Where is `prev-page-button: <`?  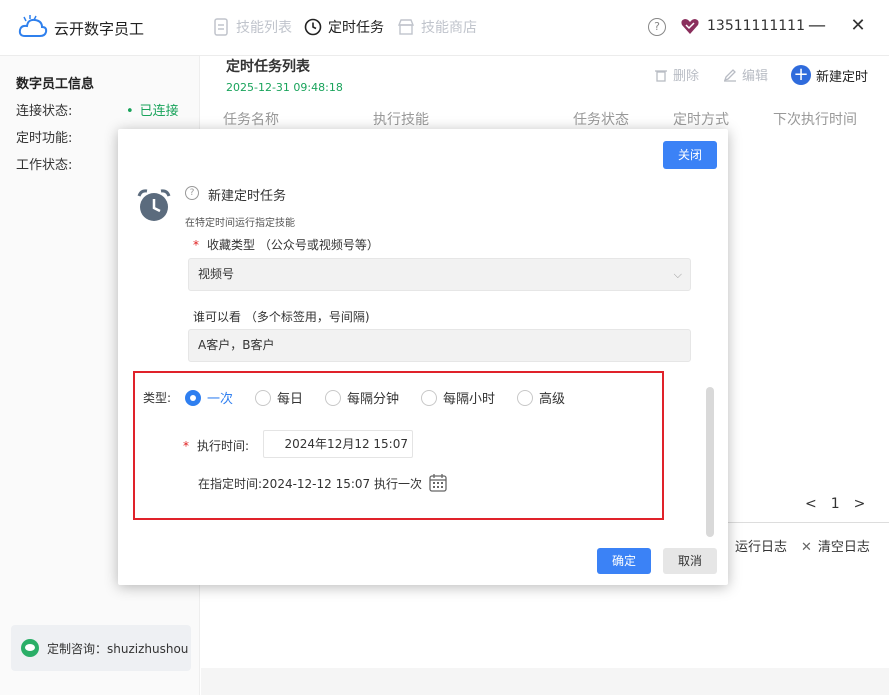
prev-page-button: < is located at coordinates (811, 504).